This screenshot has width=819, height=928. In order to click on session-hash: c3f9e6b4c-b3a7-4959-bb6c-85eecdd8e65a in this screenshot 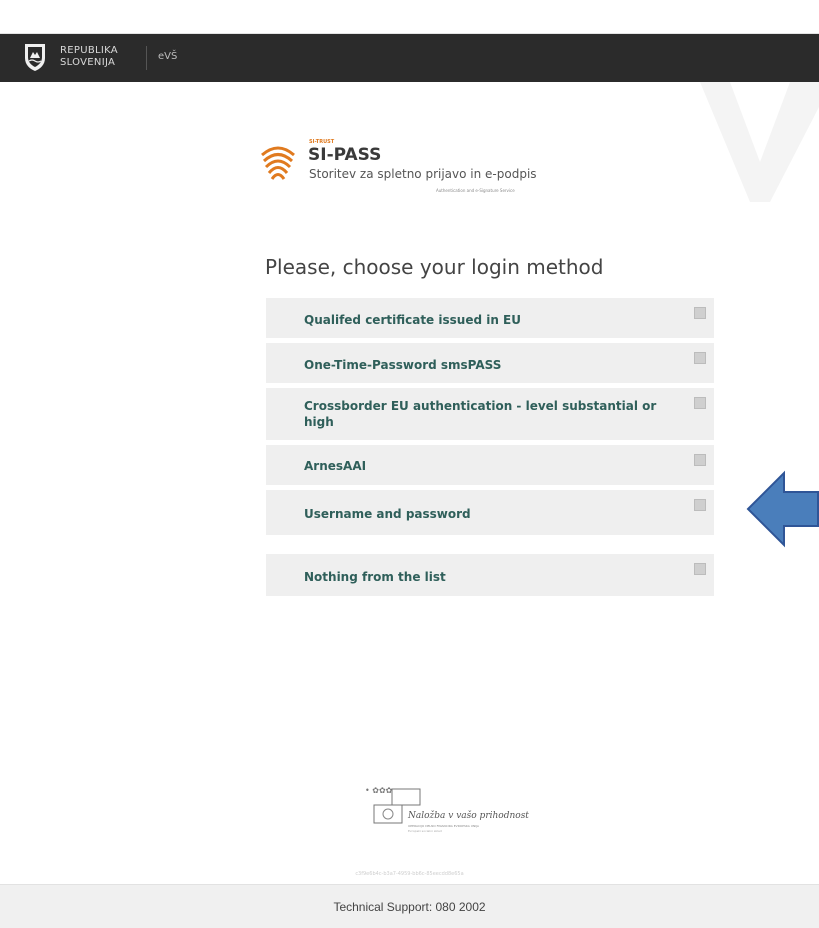, I will do `click(409, 874)`.